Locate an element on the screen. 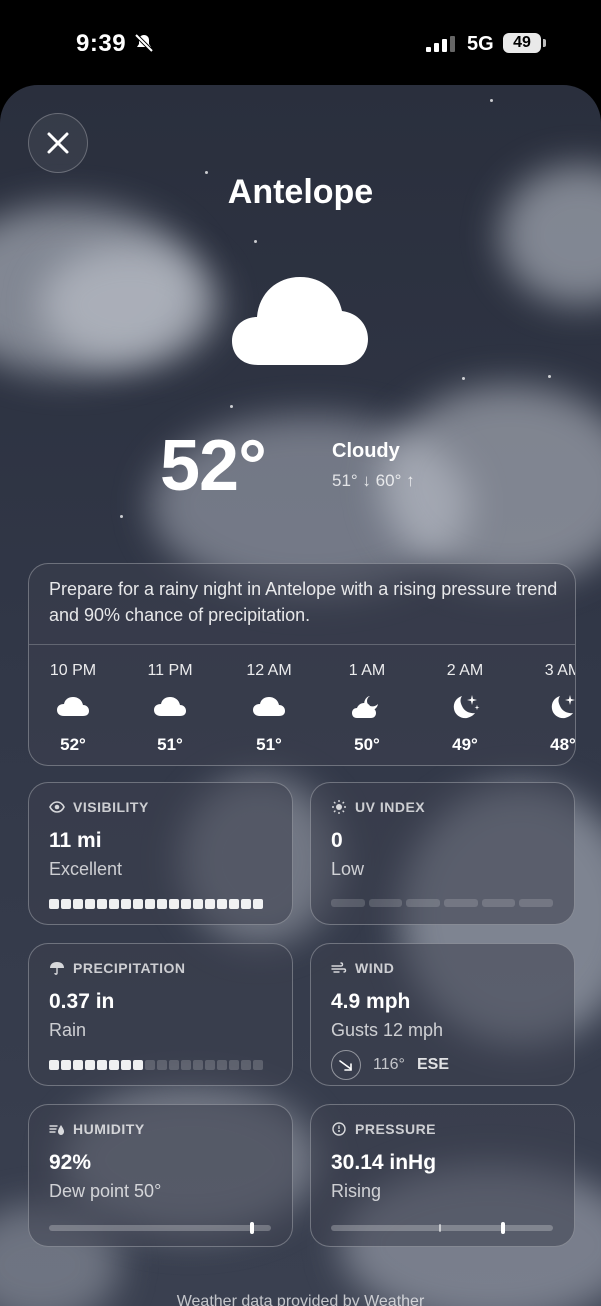 The image size is (601, 1306). wind-degrees: 116° is located at coordinates (389, 1064).